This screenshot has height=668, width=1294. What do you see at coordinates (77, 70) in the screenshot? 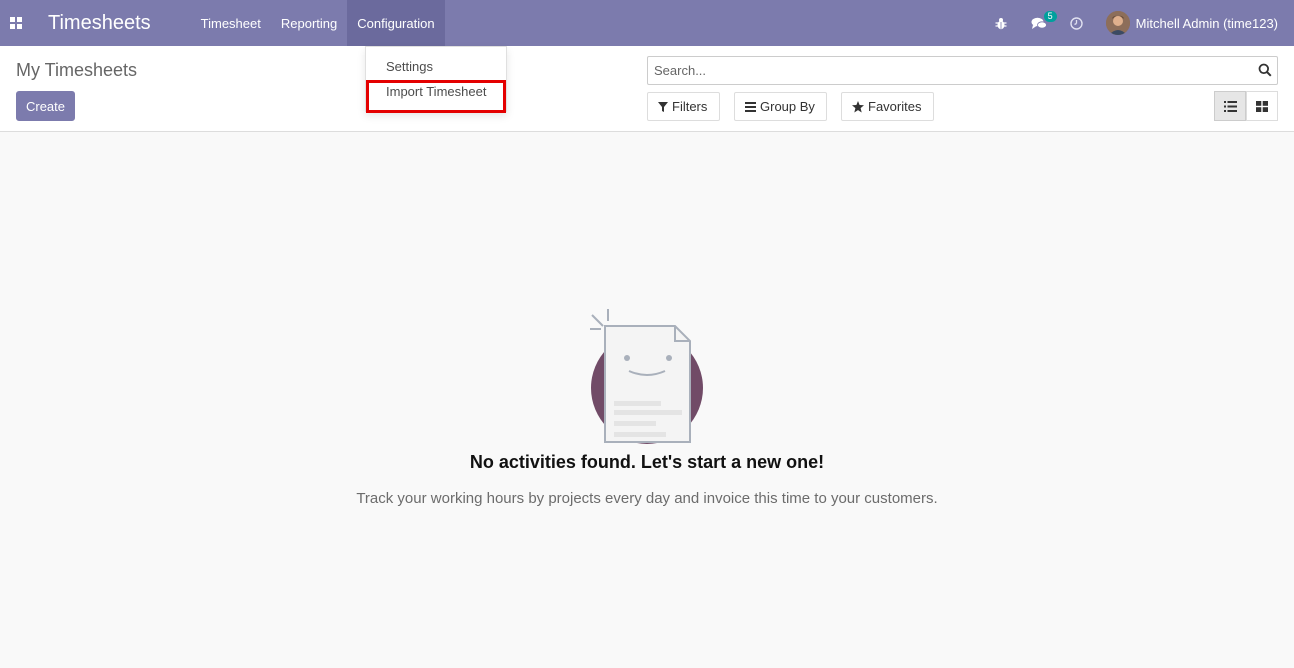
I see `page-title: My Timesheets` at bounding box center [77, 70].